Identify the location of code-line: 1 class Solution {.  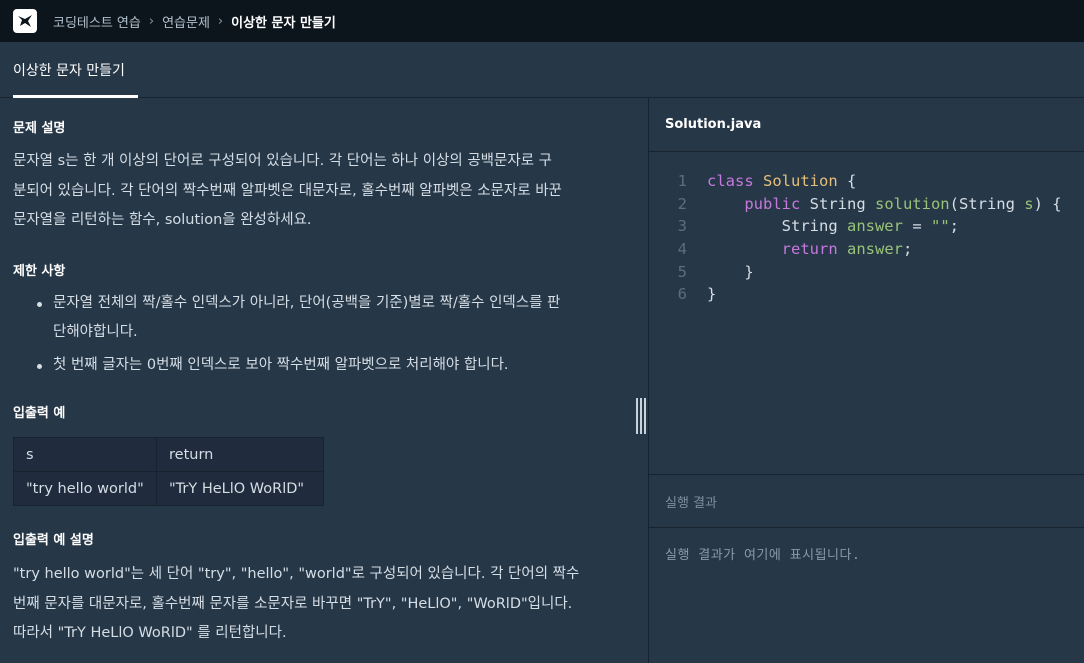
(866, 181).